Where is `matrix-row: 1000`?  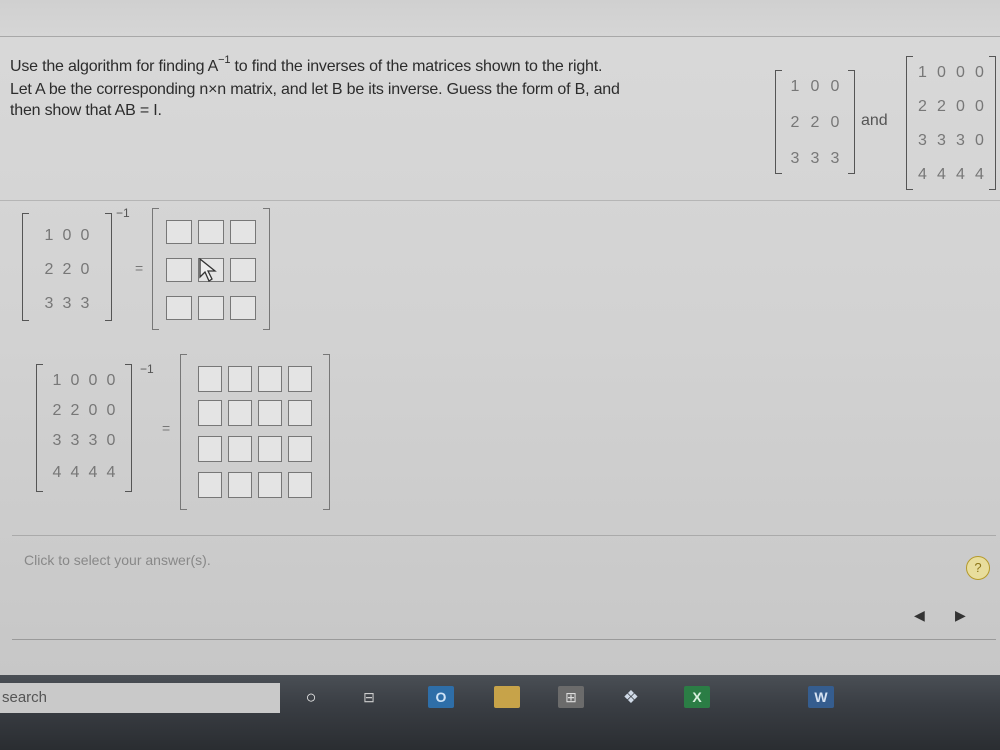
matrix-row: 1000 is located at coordinates (84, 381).